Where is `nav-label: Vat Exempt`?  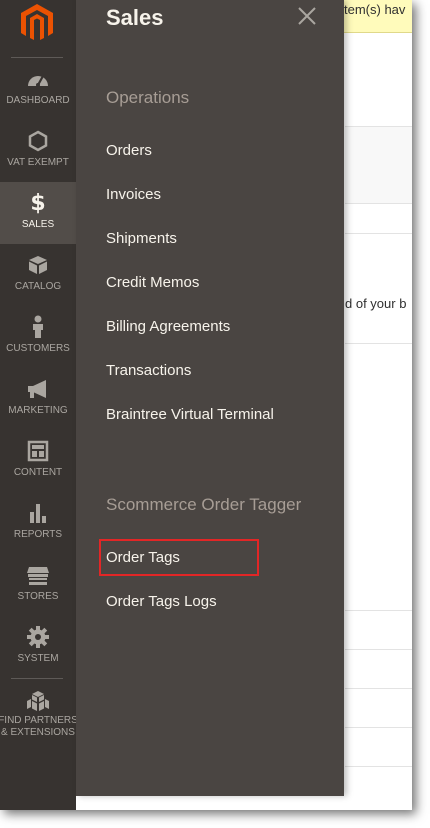
nav-label: Vat Exempt is located at coordinates (38, 162).